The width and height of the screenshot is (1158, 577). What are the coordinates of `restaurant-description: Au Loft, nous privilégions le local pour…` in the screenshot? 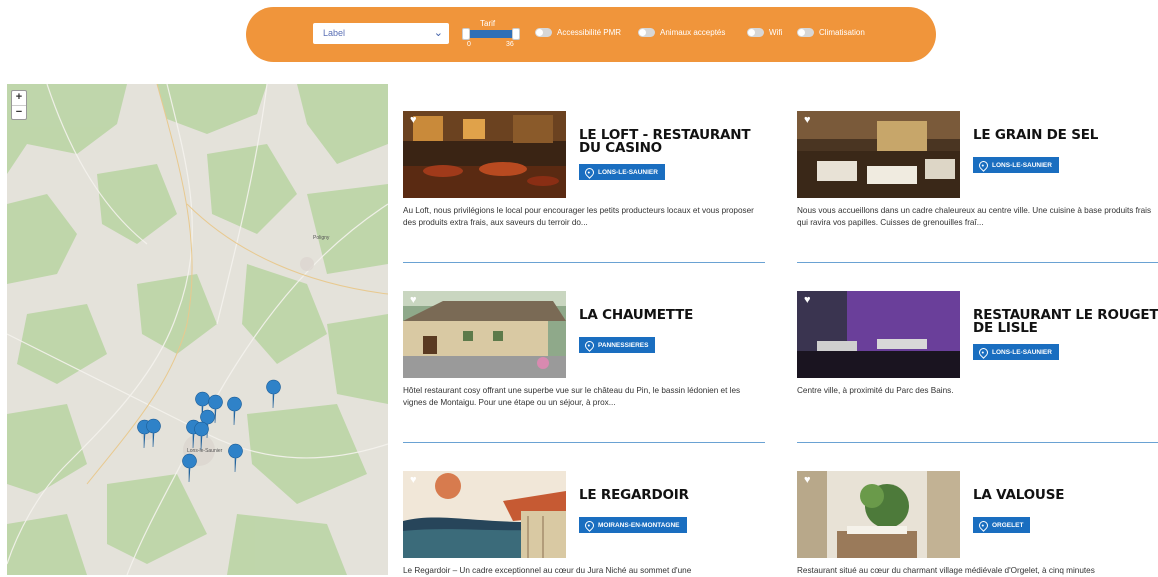 It's located at (578, 216).